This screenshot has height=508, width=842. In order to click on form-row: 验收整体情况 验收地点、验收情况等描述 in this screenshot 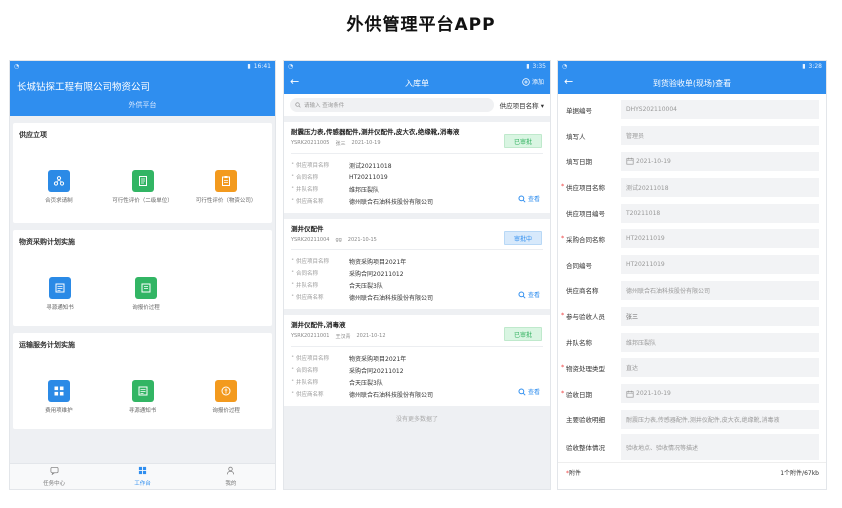, I will do `click(692, 447)`.